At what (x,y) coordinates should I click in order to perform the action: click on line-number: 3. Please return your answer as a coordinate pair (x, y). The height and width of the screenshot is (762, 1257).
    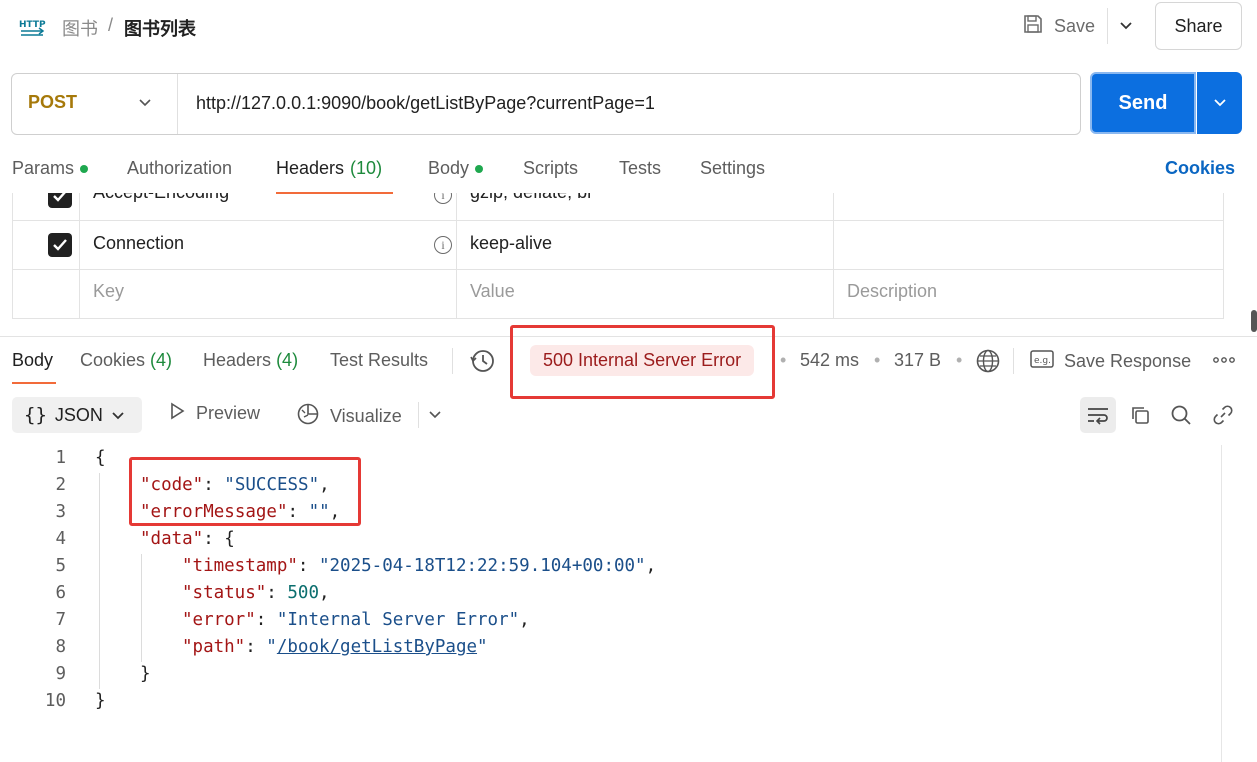
    Looking at the image, I should click on (60, 512).